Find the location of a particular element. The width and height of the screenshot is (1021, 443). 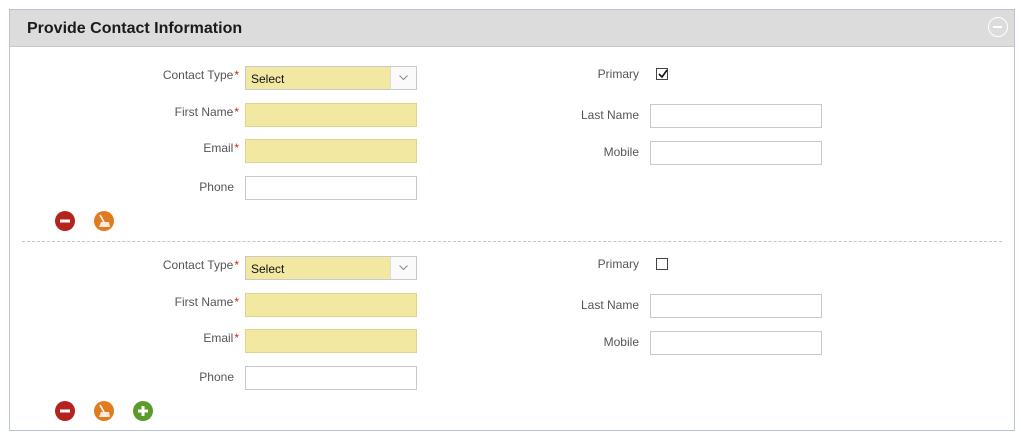

plus-icon is located at coordinates (143, 411).